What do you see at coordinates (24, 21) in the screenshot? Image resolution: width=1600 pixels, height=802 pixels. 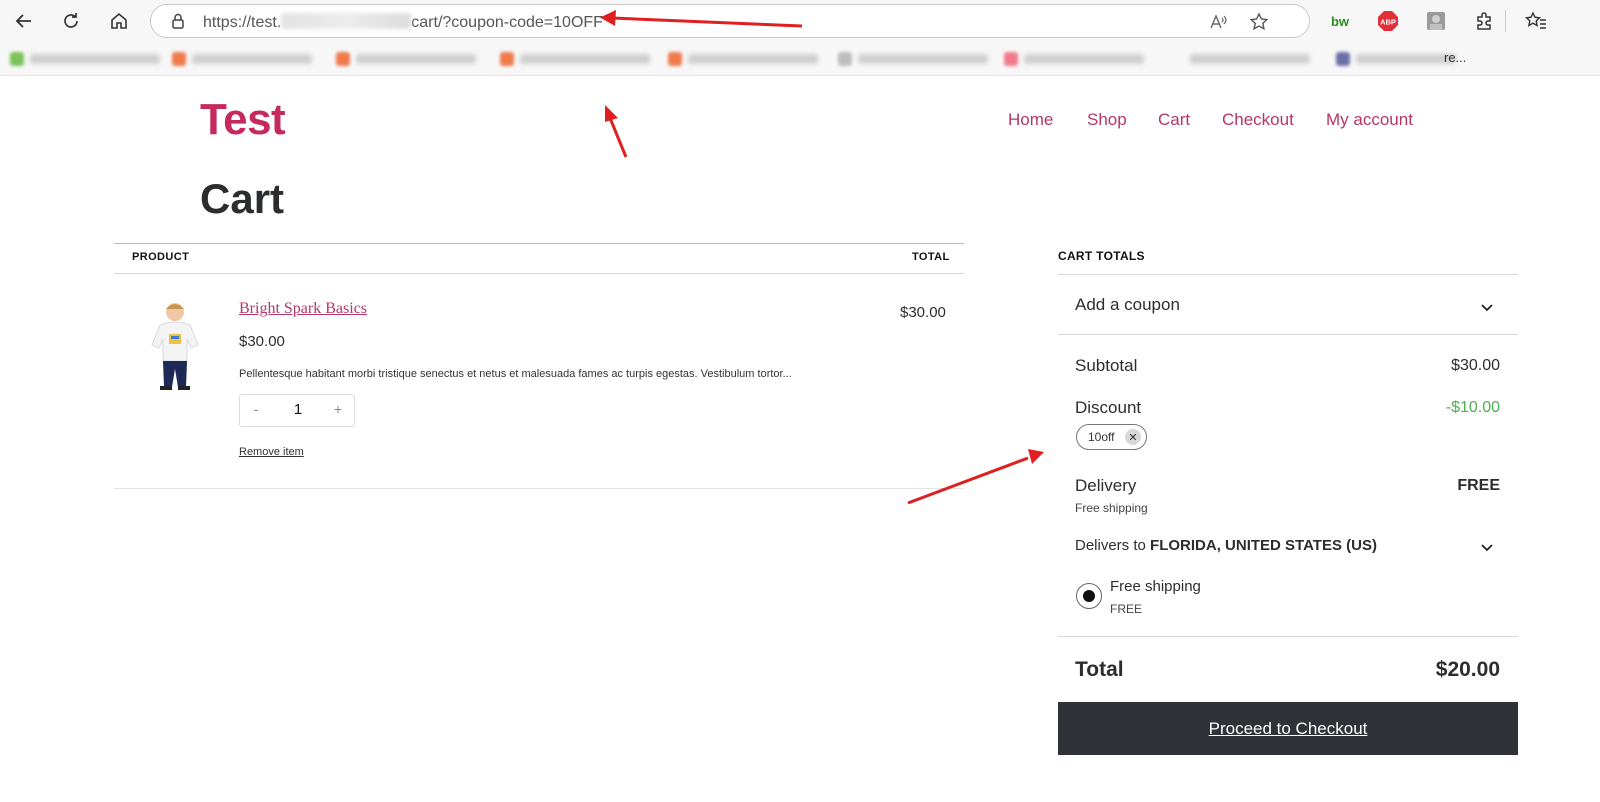 I see `back-icon` at bounding box center [24, 21].